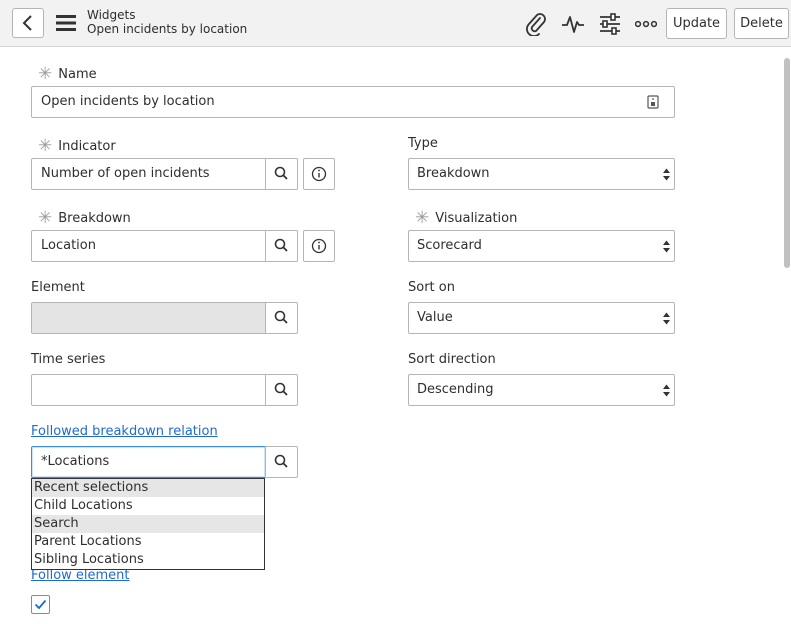  I want to click on time-series-label: Time series, so click(68, 359).